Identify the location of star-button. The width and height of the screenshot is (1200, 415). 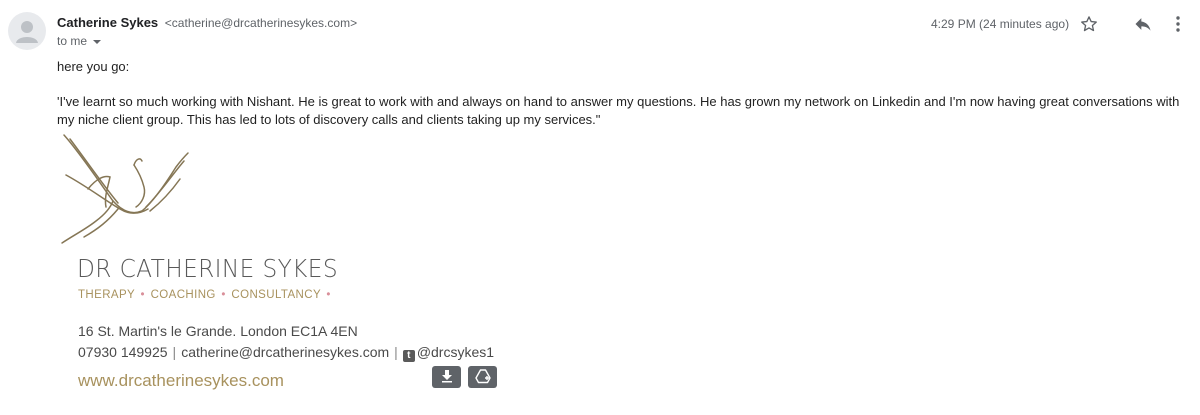
(1089, 24).